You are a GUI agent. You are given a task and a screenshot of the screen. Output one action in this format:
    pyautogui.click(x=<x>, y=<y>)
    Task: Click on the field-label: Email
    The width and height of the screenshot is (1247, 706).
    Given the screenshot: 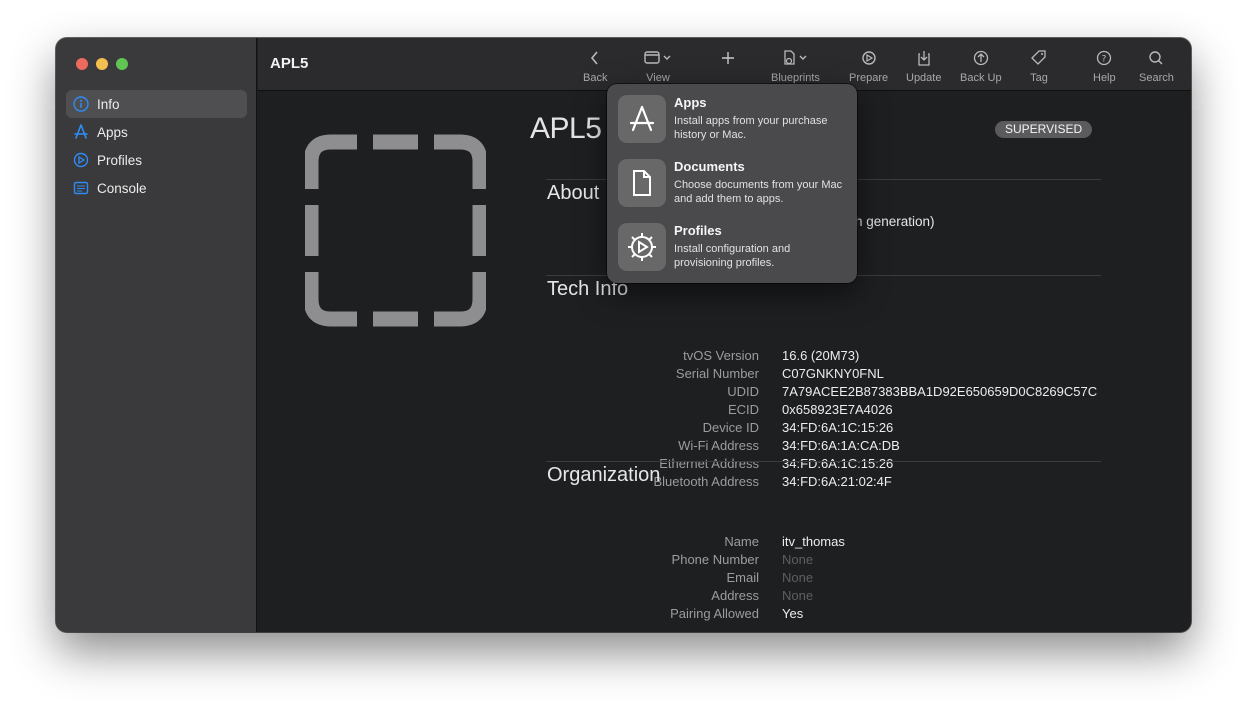 What is the action you would take?
    pyautogui.click(x=742, y=577)
    